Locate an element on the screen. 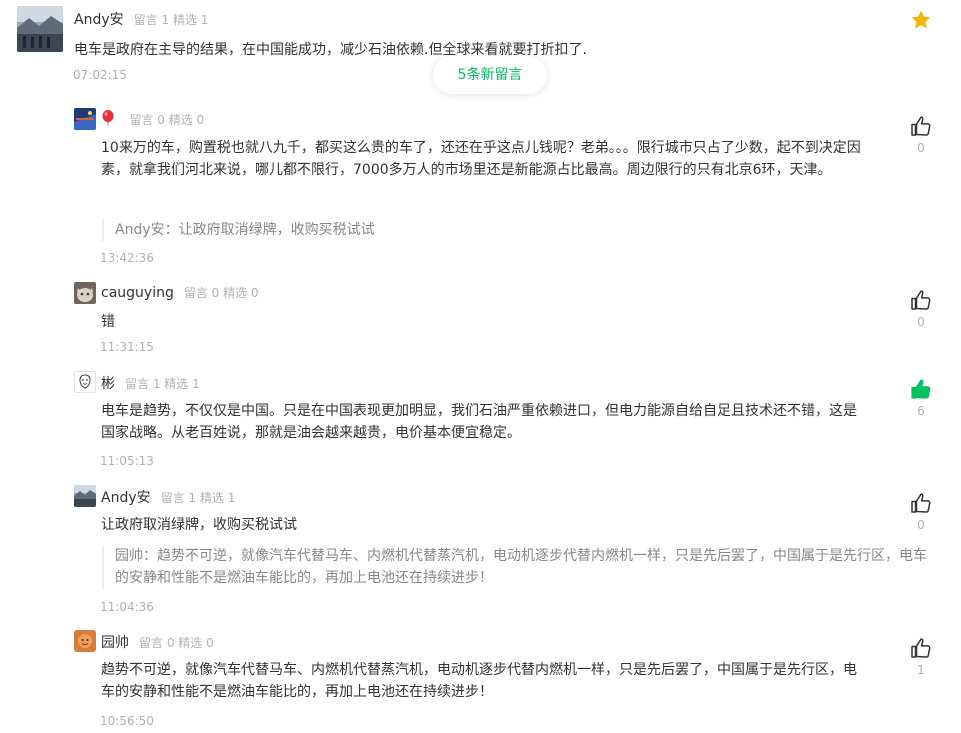  comment-header: 彬留言 1 精选 1 is located at coordinates (150, 383).